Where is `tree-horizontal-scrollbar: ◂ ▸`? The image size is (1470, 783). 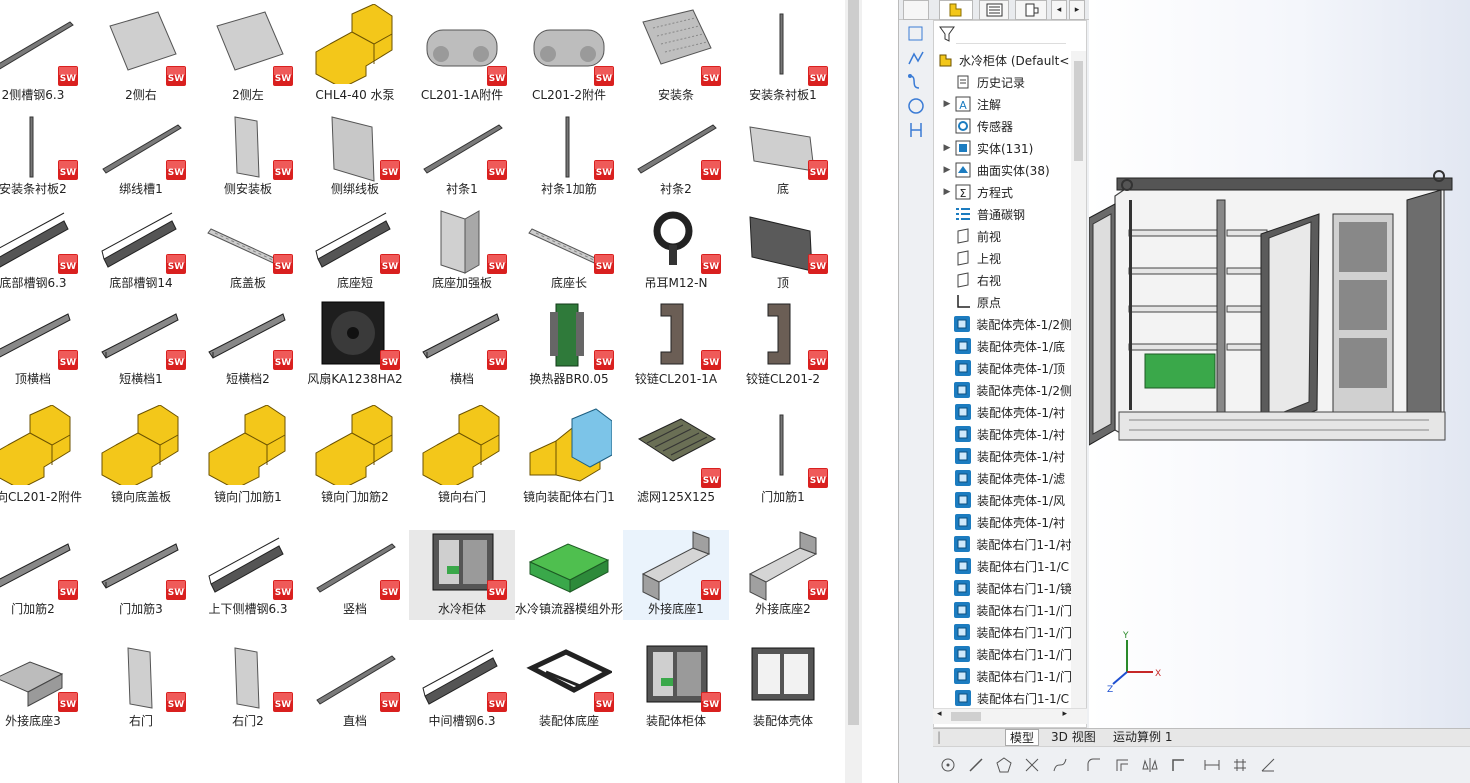 tree-horizontal-scrollbar: ◂ ▸ is located at coordinates (1010, 716).